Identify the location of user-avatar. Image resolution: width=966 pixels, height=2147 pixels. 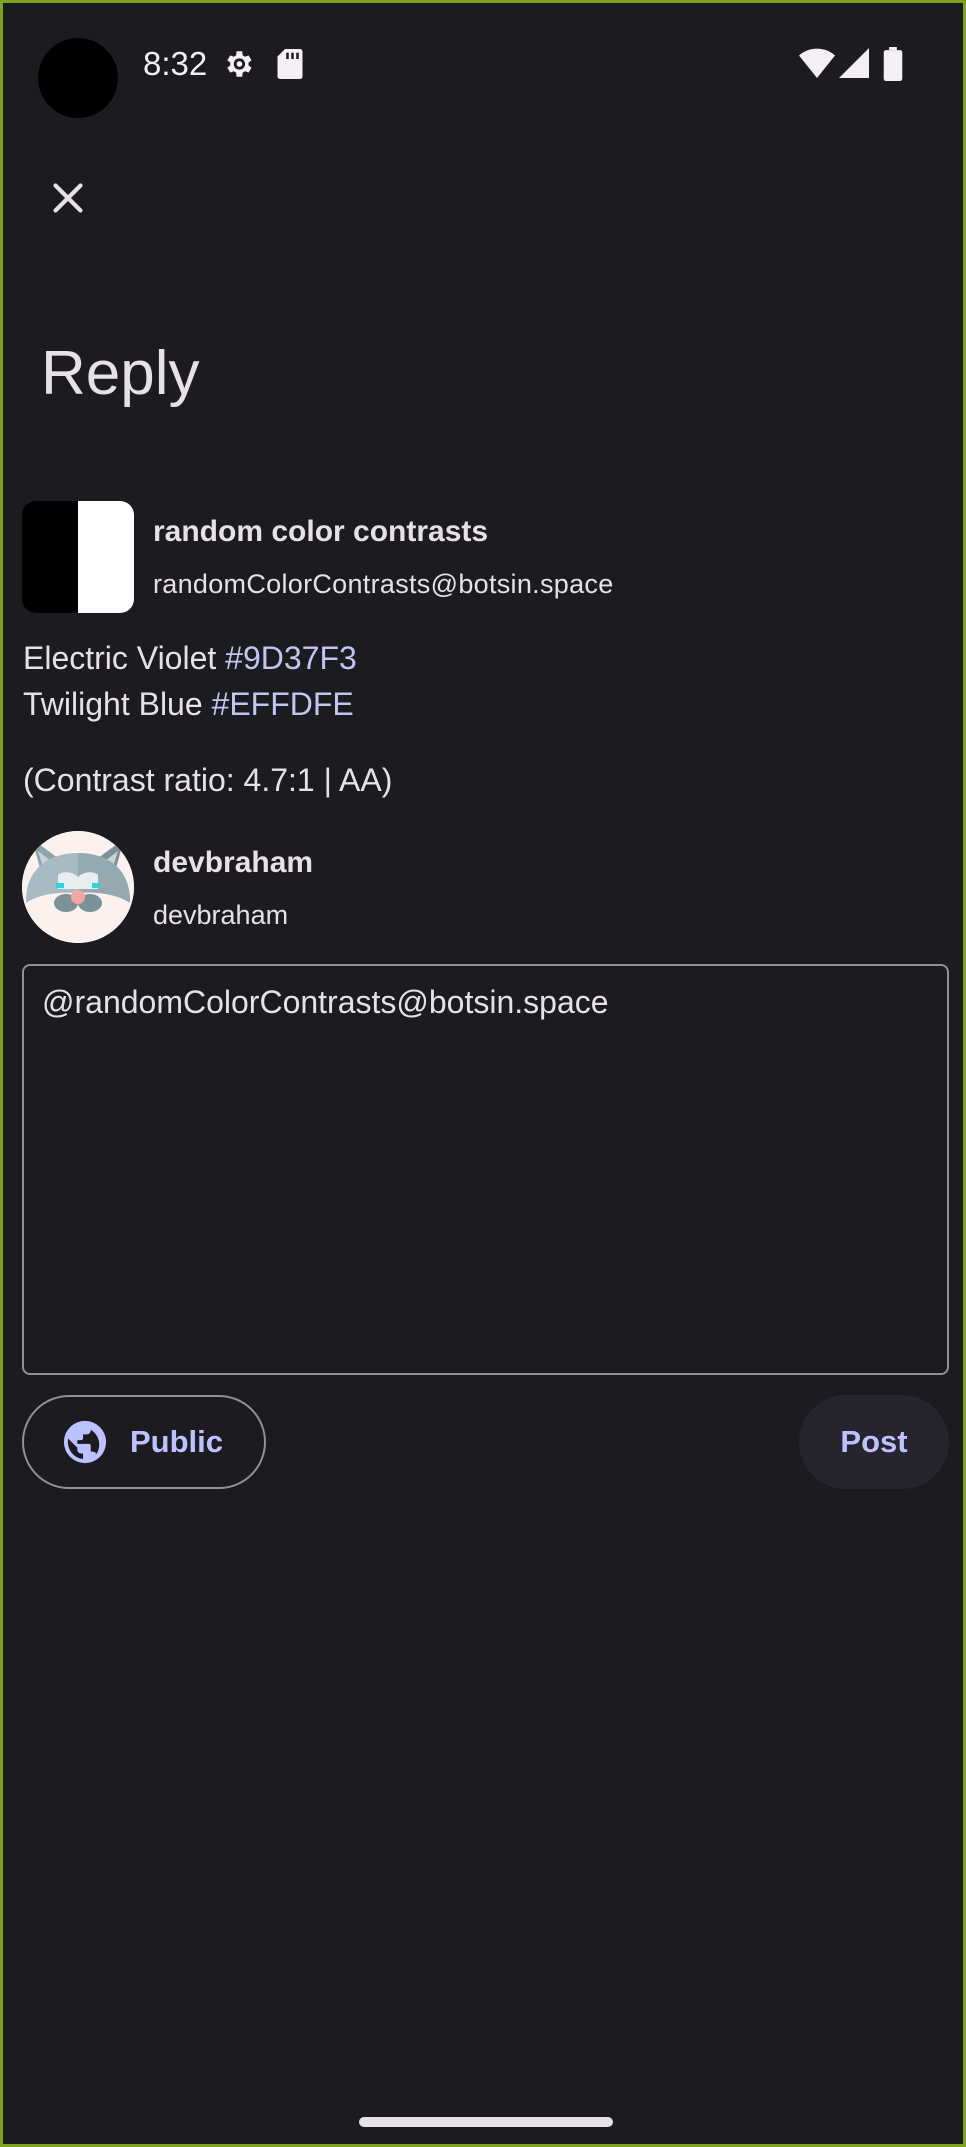
(78, 887).